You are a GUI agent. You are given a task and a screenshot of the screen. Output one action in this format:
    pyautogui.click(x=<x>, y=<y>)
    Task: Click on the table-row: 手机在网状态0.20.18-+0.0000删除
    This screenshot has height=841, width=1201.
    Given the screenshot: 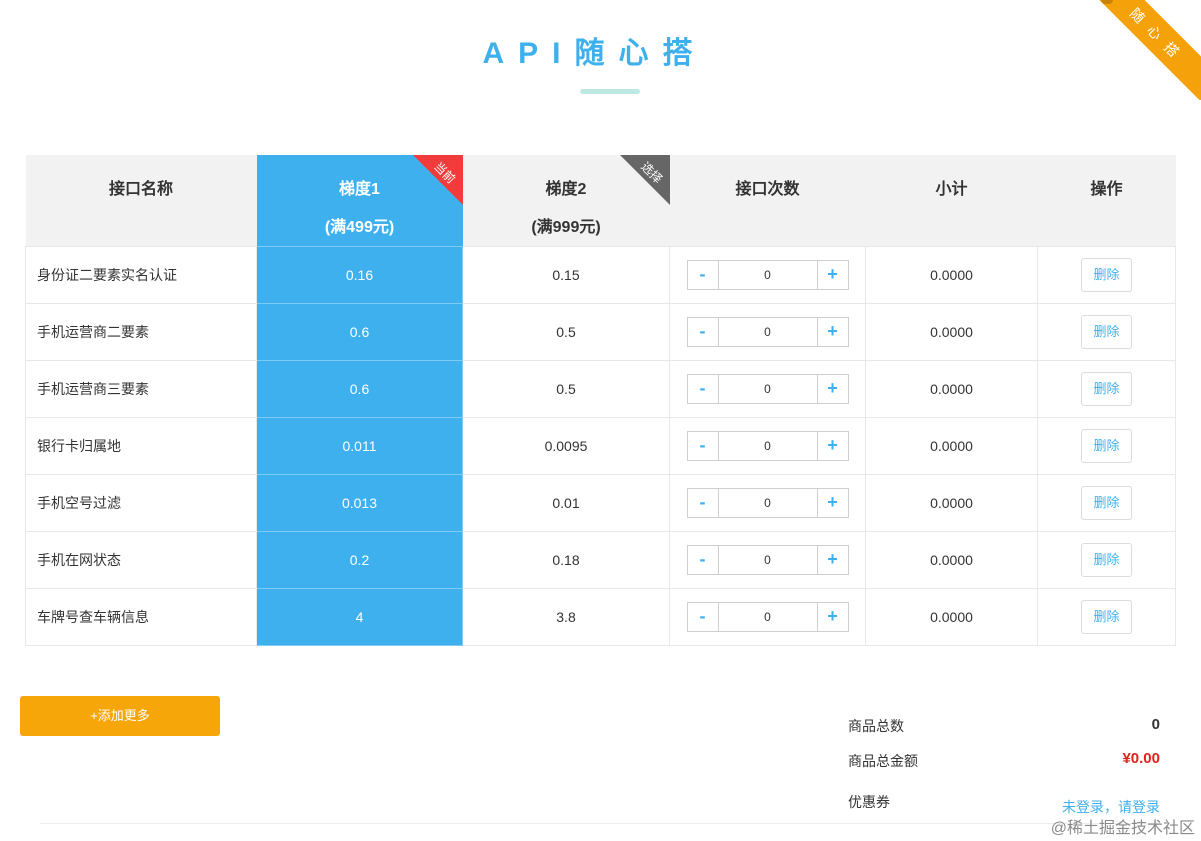 What is the action you would take?
    pyautogui.click(x=600, y=559)
    